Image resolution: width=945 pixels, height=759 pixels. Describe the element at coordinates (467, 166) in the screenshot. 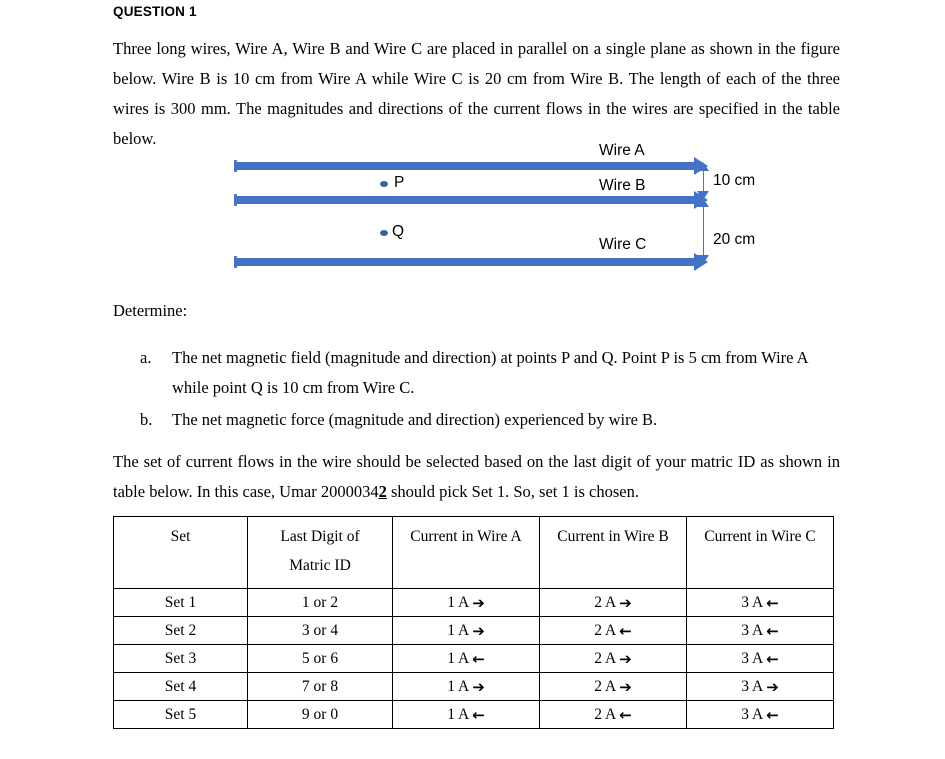

I see `wire-a-bar` at that location.